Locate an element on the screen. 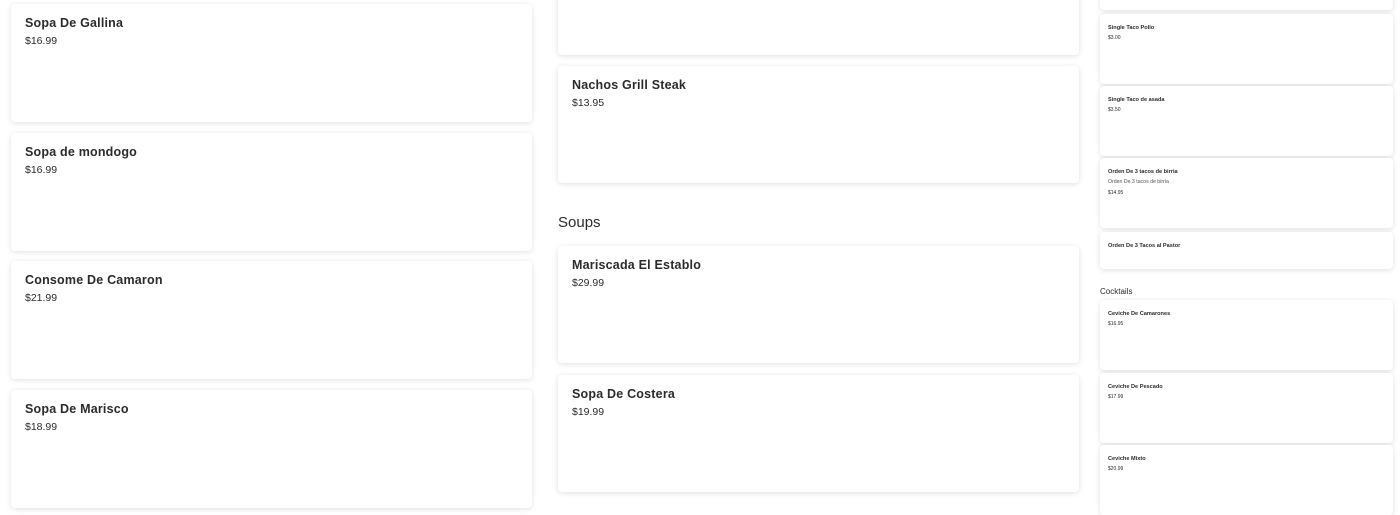 This screenshot has width=1400, height=515. menu-item-card: Consome De Camaron $21.99 is located at coordinates (271, 320).